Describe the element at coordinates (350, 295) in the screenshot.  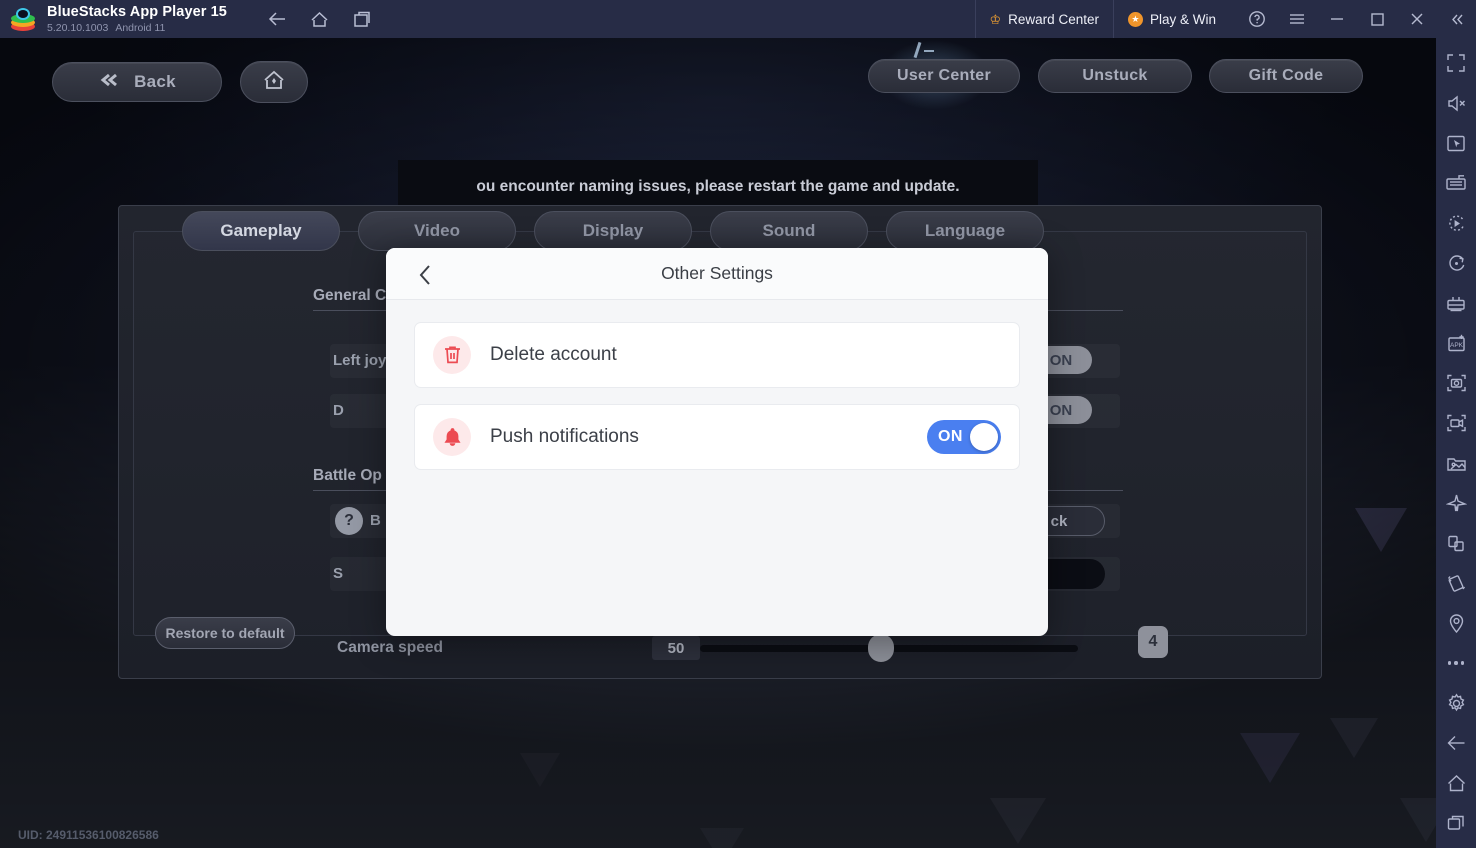
I see `section-general-label: General C` at that location.